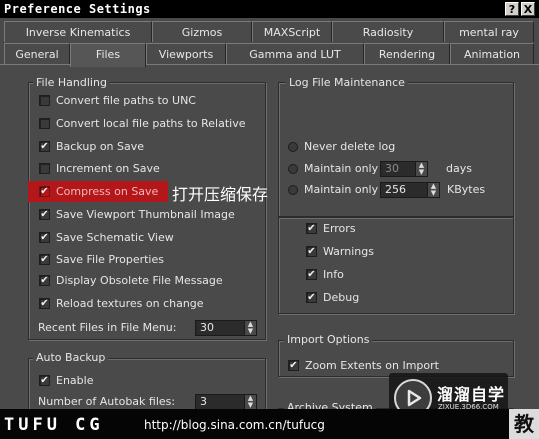 This screenshot has height=439, width=539. Describe the element at coordinates (186, 53) in the screenshot. I see `tab-viewports: Viewports` at that location.